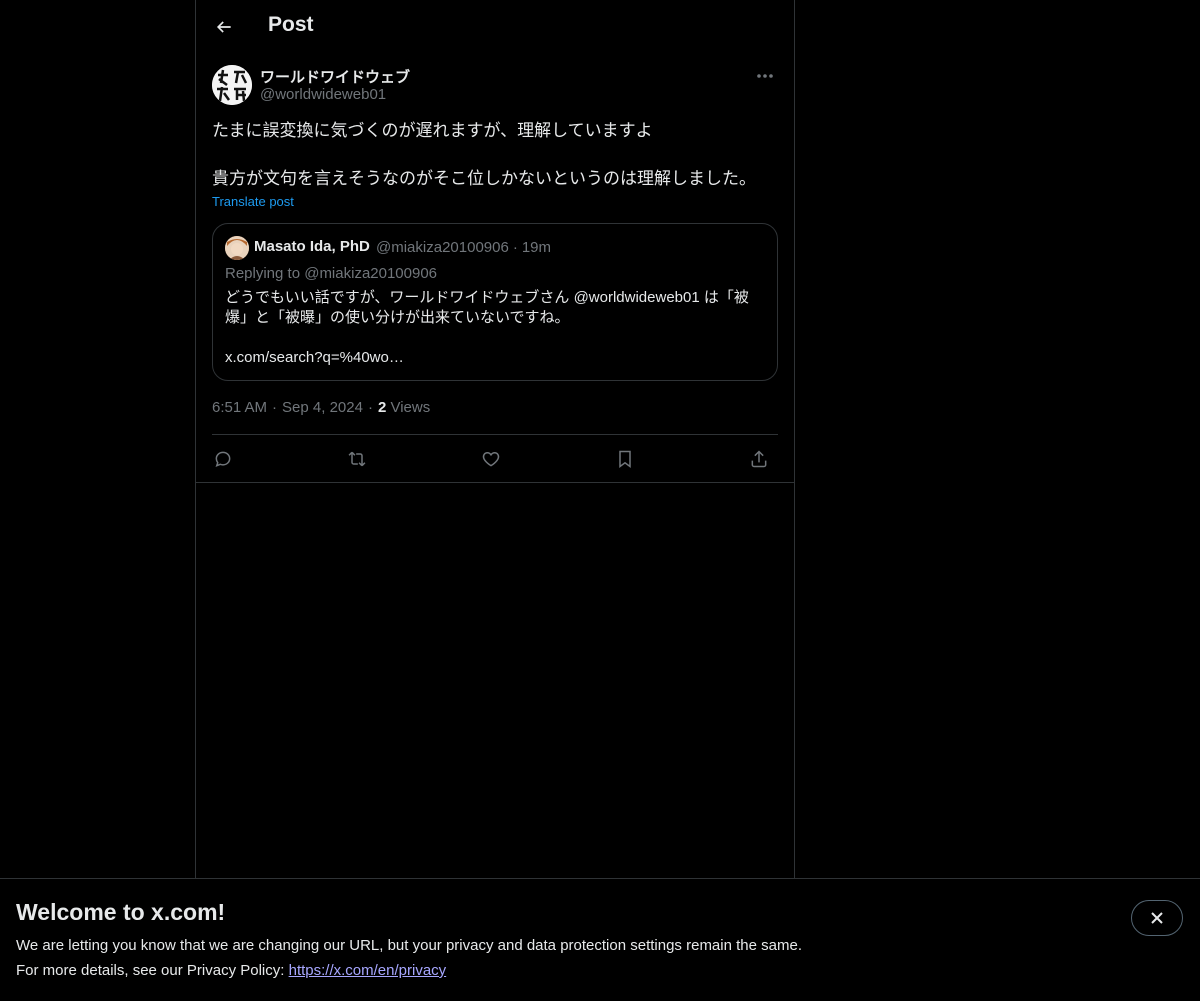  I want to click on author-name: ワールドワイドウェブ, so click(335, 76).